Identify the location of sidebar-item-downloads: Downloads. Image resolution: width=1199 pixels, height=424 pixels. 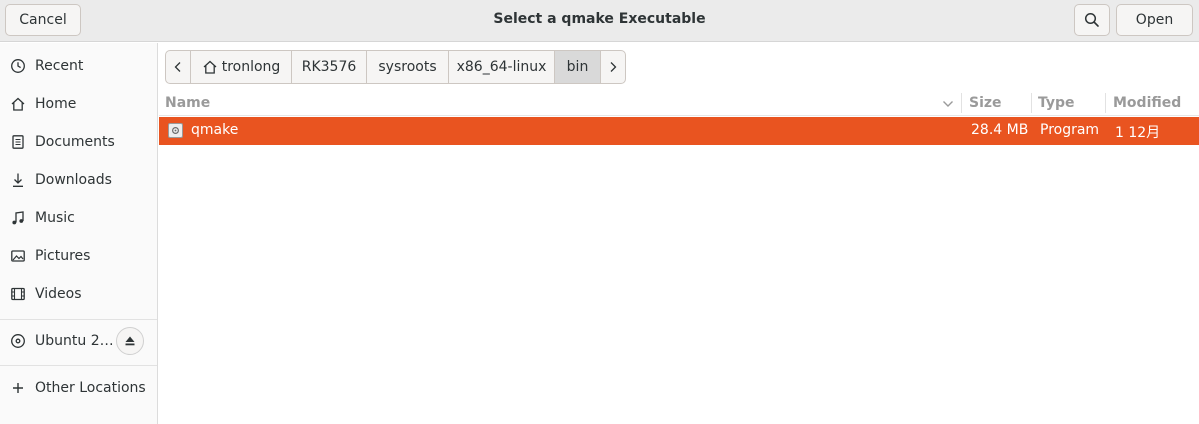
(78, 180).